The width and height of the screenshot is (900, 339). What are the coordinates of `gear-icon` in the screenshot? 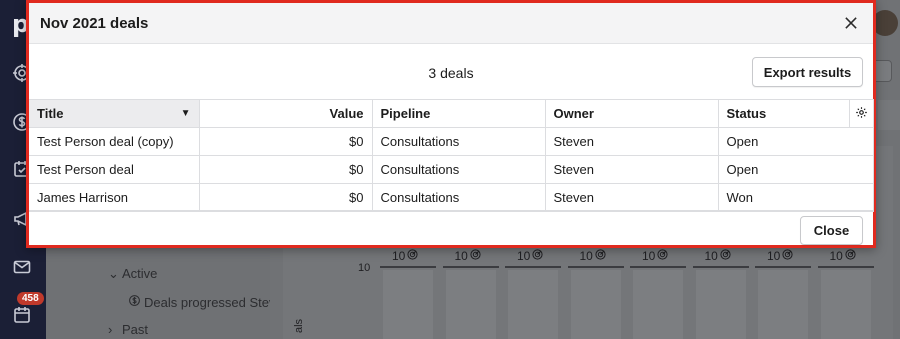 It's located at (861, 113).